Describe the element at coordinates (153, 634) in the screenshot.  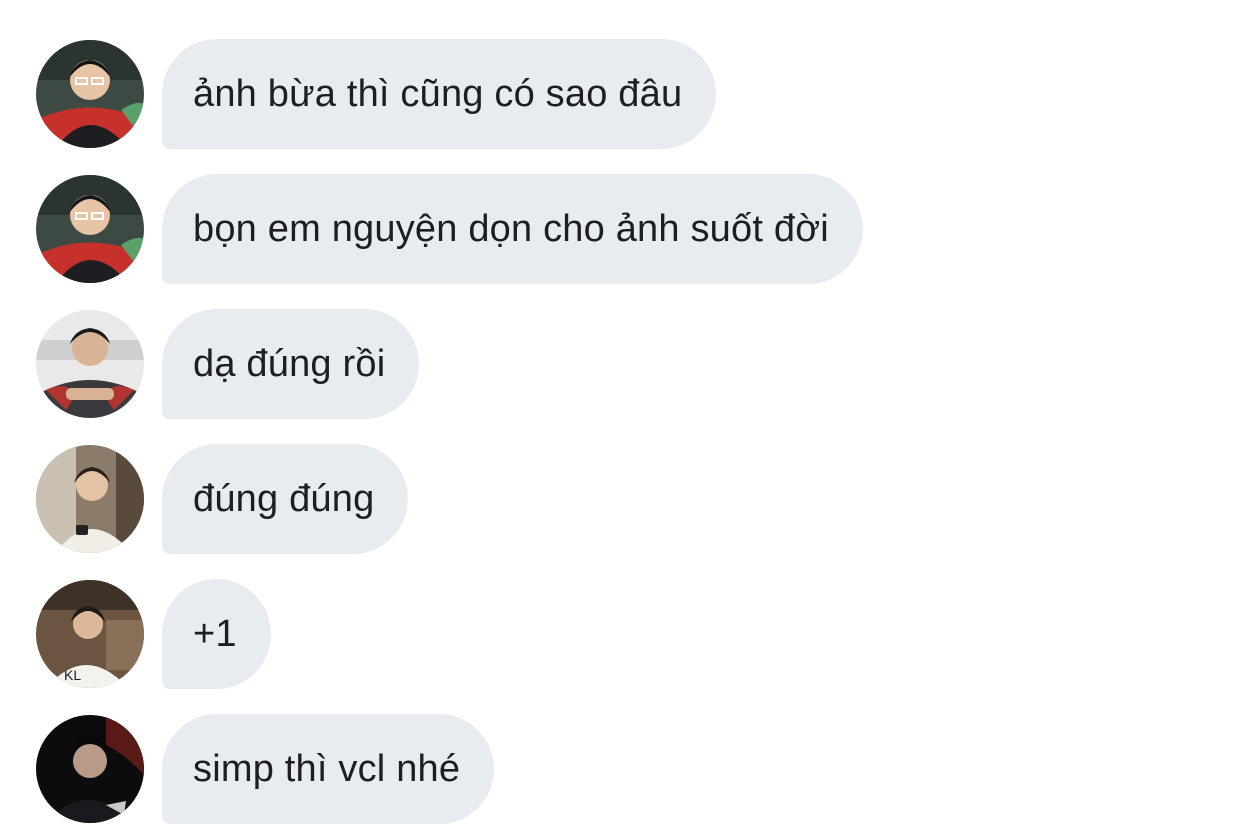
I see `message-row: KL +1` at that location.